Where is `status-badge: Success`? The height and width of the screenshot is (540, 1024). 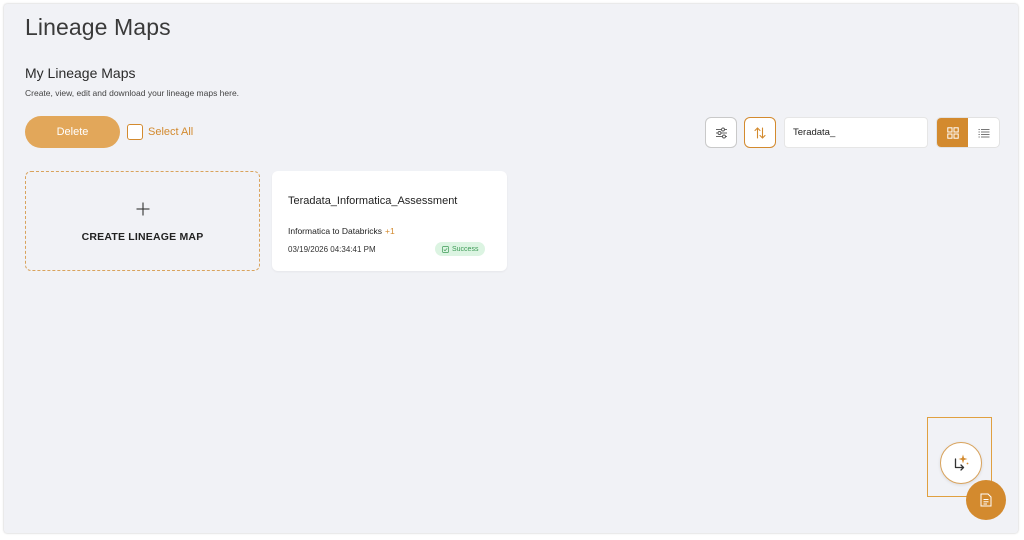
status-badge: Success is located at coordinates (460, 249).